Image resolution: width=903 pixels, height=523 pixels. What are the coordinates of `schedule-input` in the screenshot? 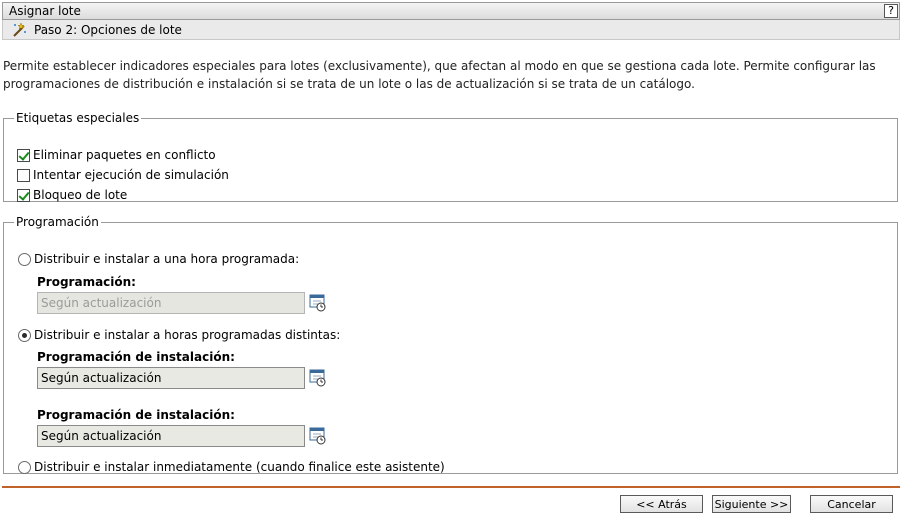 It's located at (171, 303).